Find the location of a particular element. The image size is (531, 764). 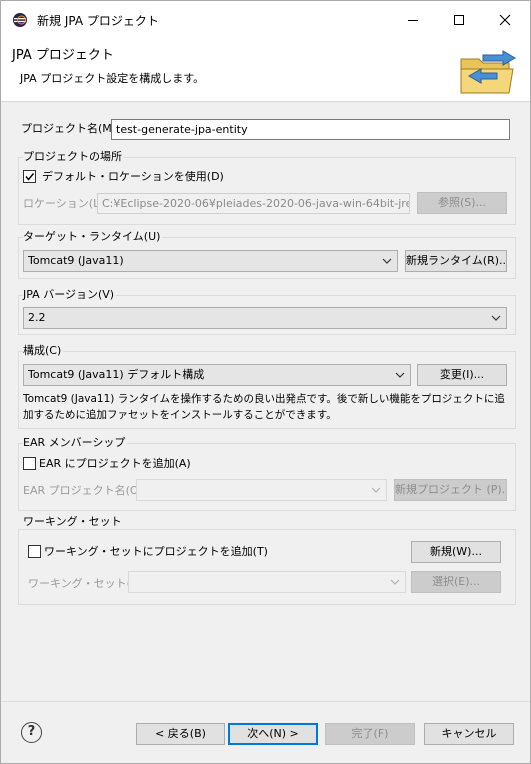

project-name-field: test-generate-jpa-entity is located at coordinates (310, 129).